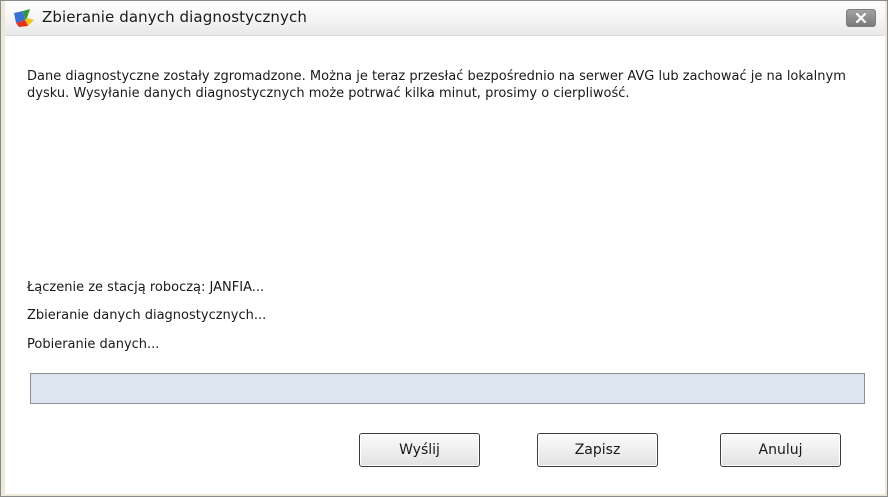 This screenshot has height=497, width=888. Describe the element at coordinates (447, 388) in the screenshot. I see `progress-bar` at that location.